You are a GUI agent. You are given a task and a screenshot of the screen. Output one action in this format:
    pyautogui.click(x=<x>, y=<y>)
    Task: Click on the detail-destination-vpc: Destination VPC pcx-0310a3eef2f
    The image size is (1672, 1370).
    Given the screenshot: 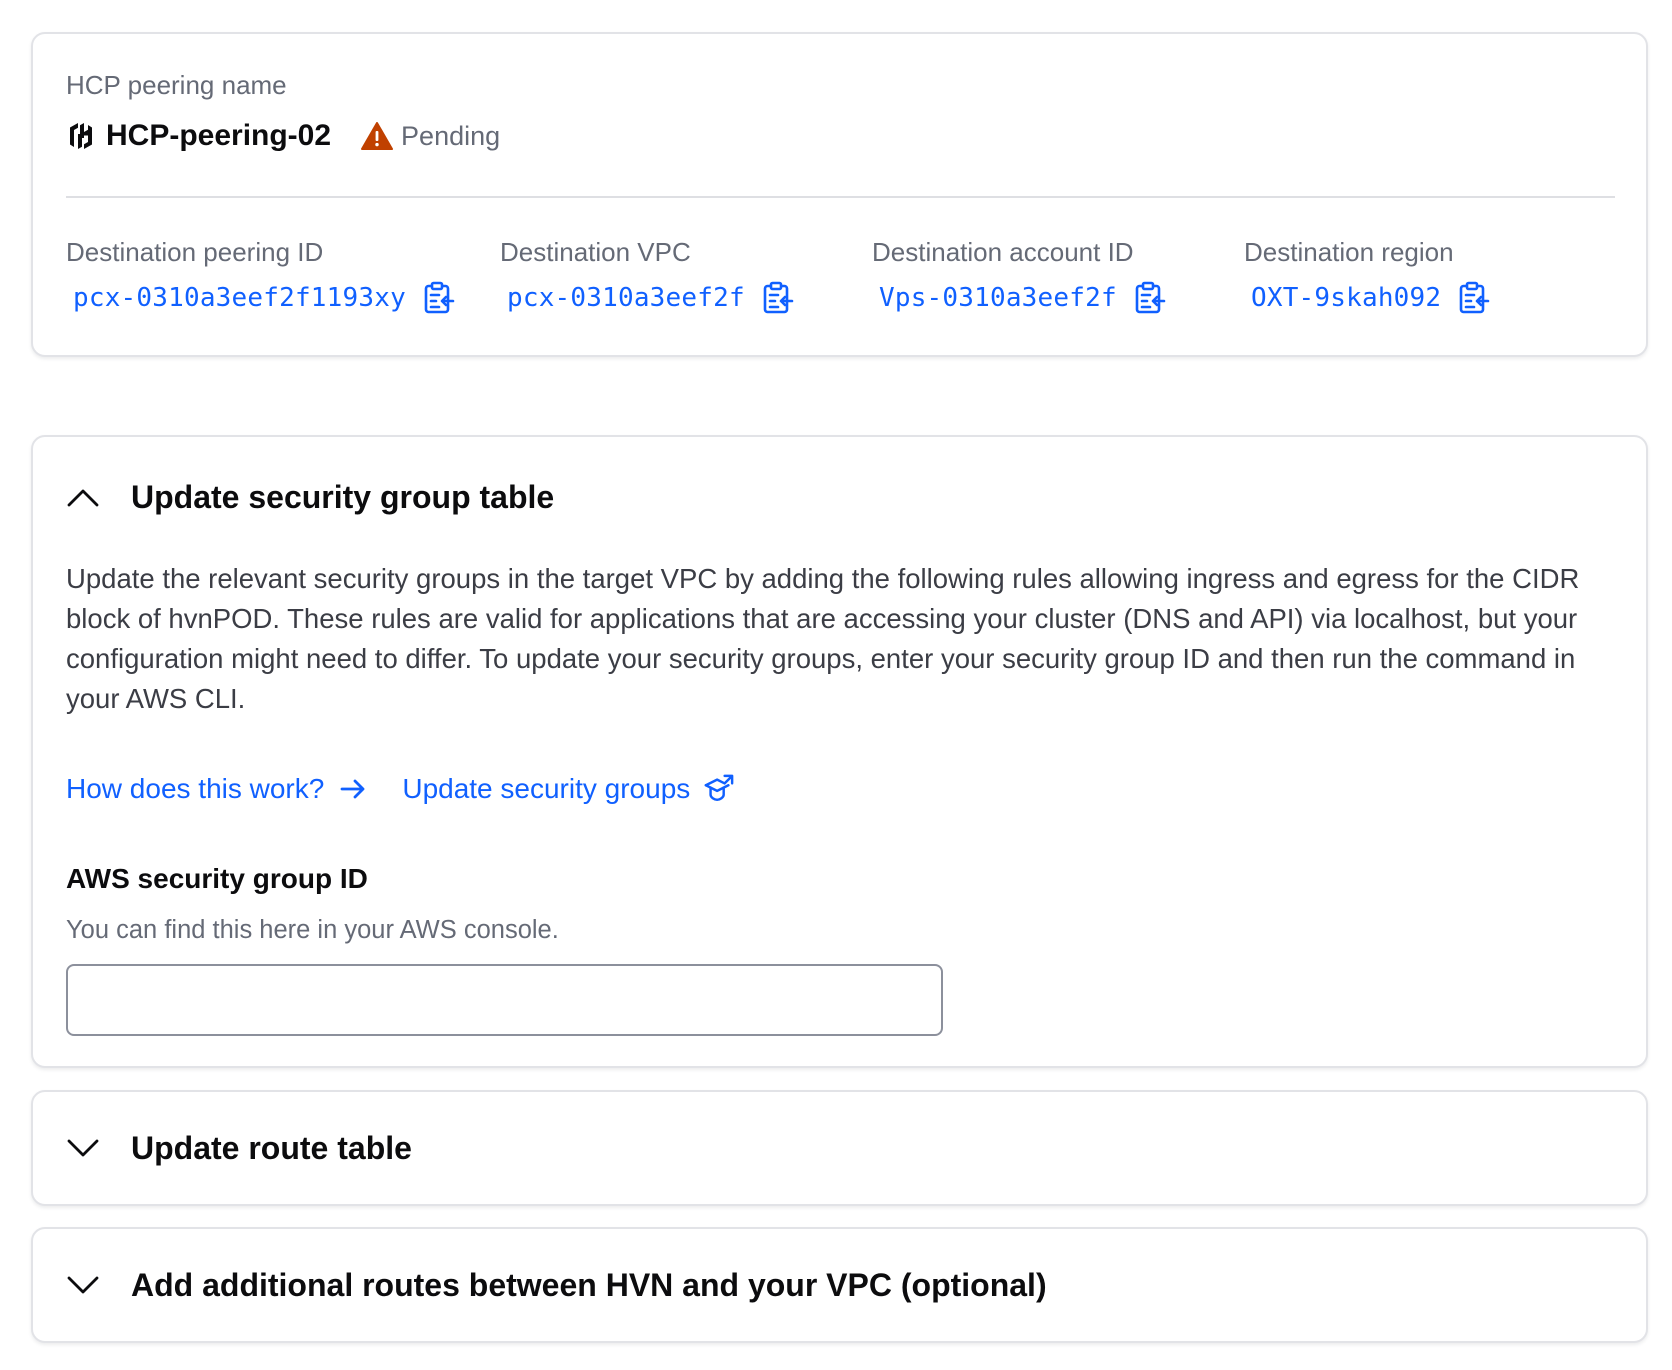 What is the action you would take?
    pyautogui.click(x=647, y=276)
    